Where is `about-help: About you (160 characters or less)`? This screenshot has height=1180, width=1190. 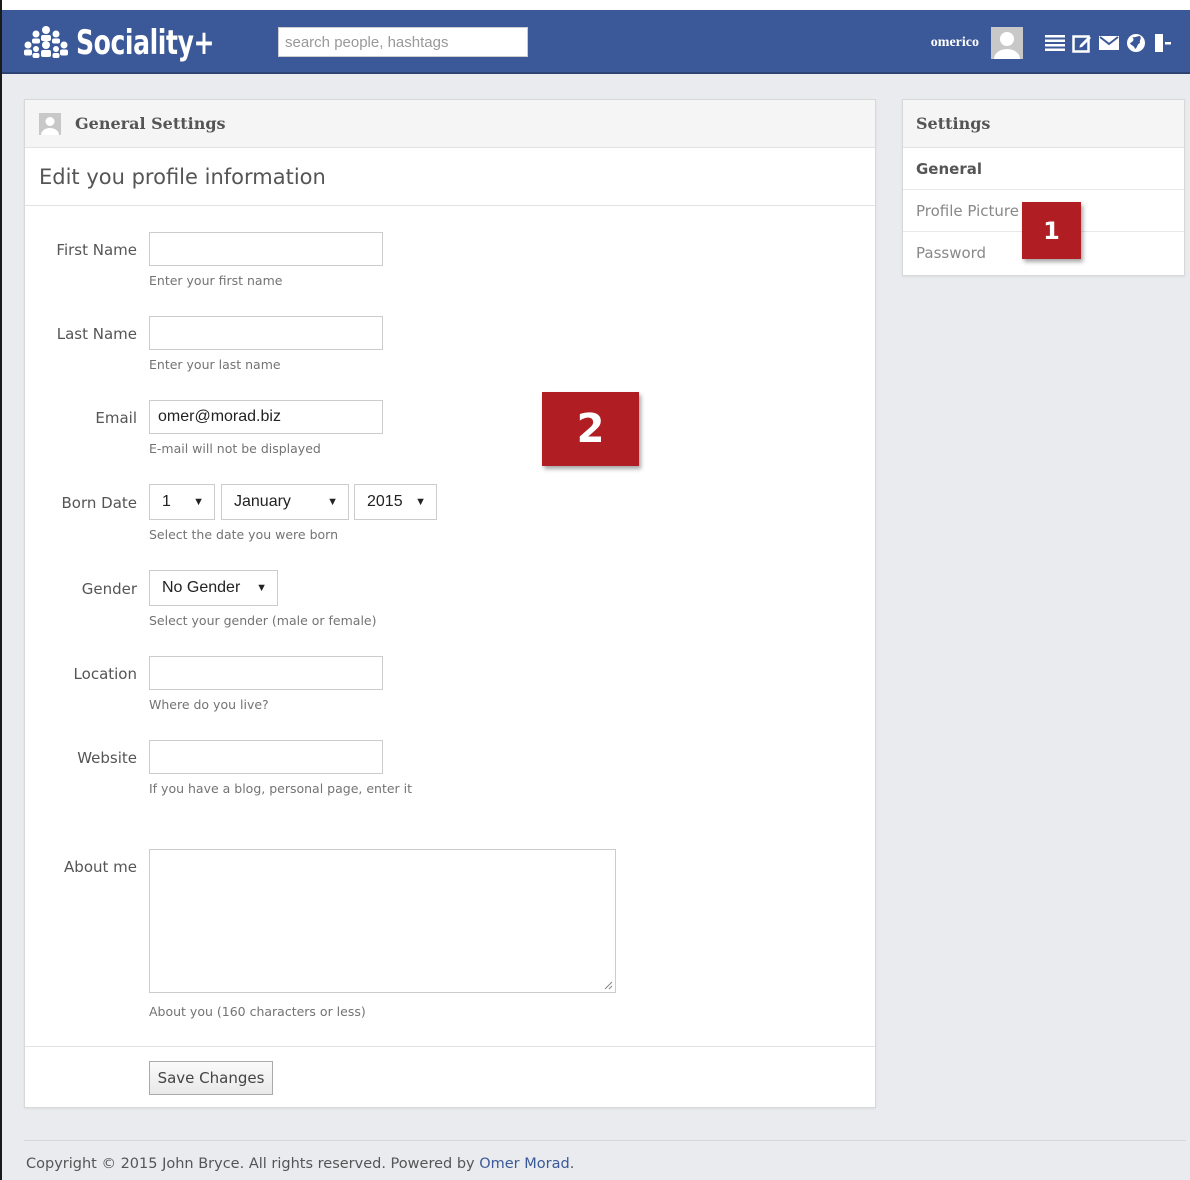 about-help: About you (160 characters or less) is located at coordinates (257, 1011).